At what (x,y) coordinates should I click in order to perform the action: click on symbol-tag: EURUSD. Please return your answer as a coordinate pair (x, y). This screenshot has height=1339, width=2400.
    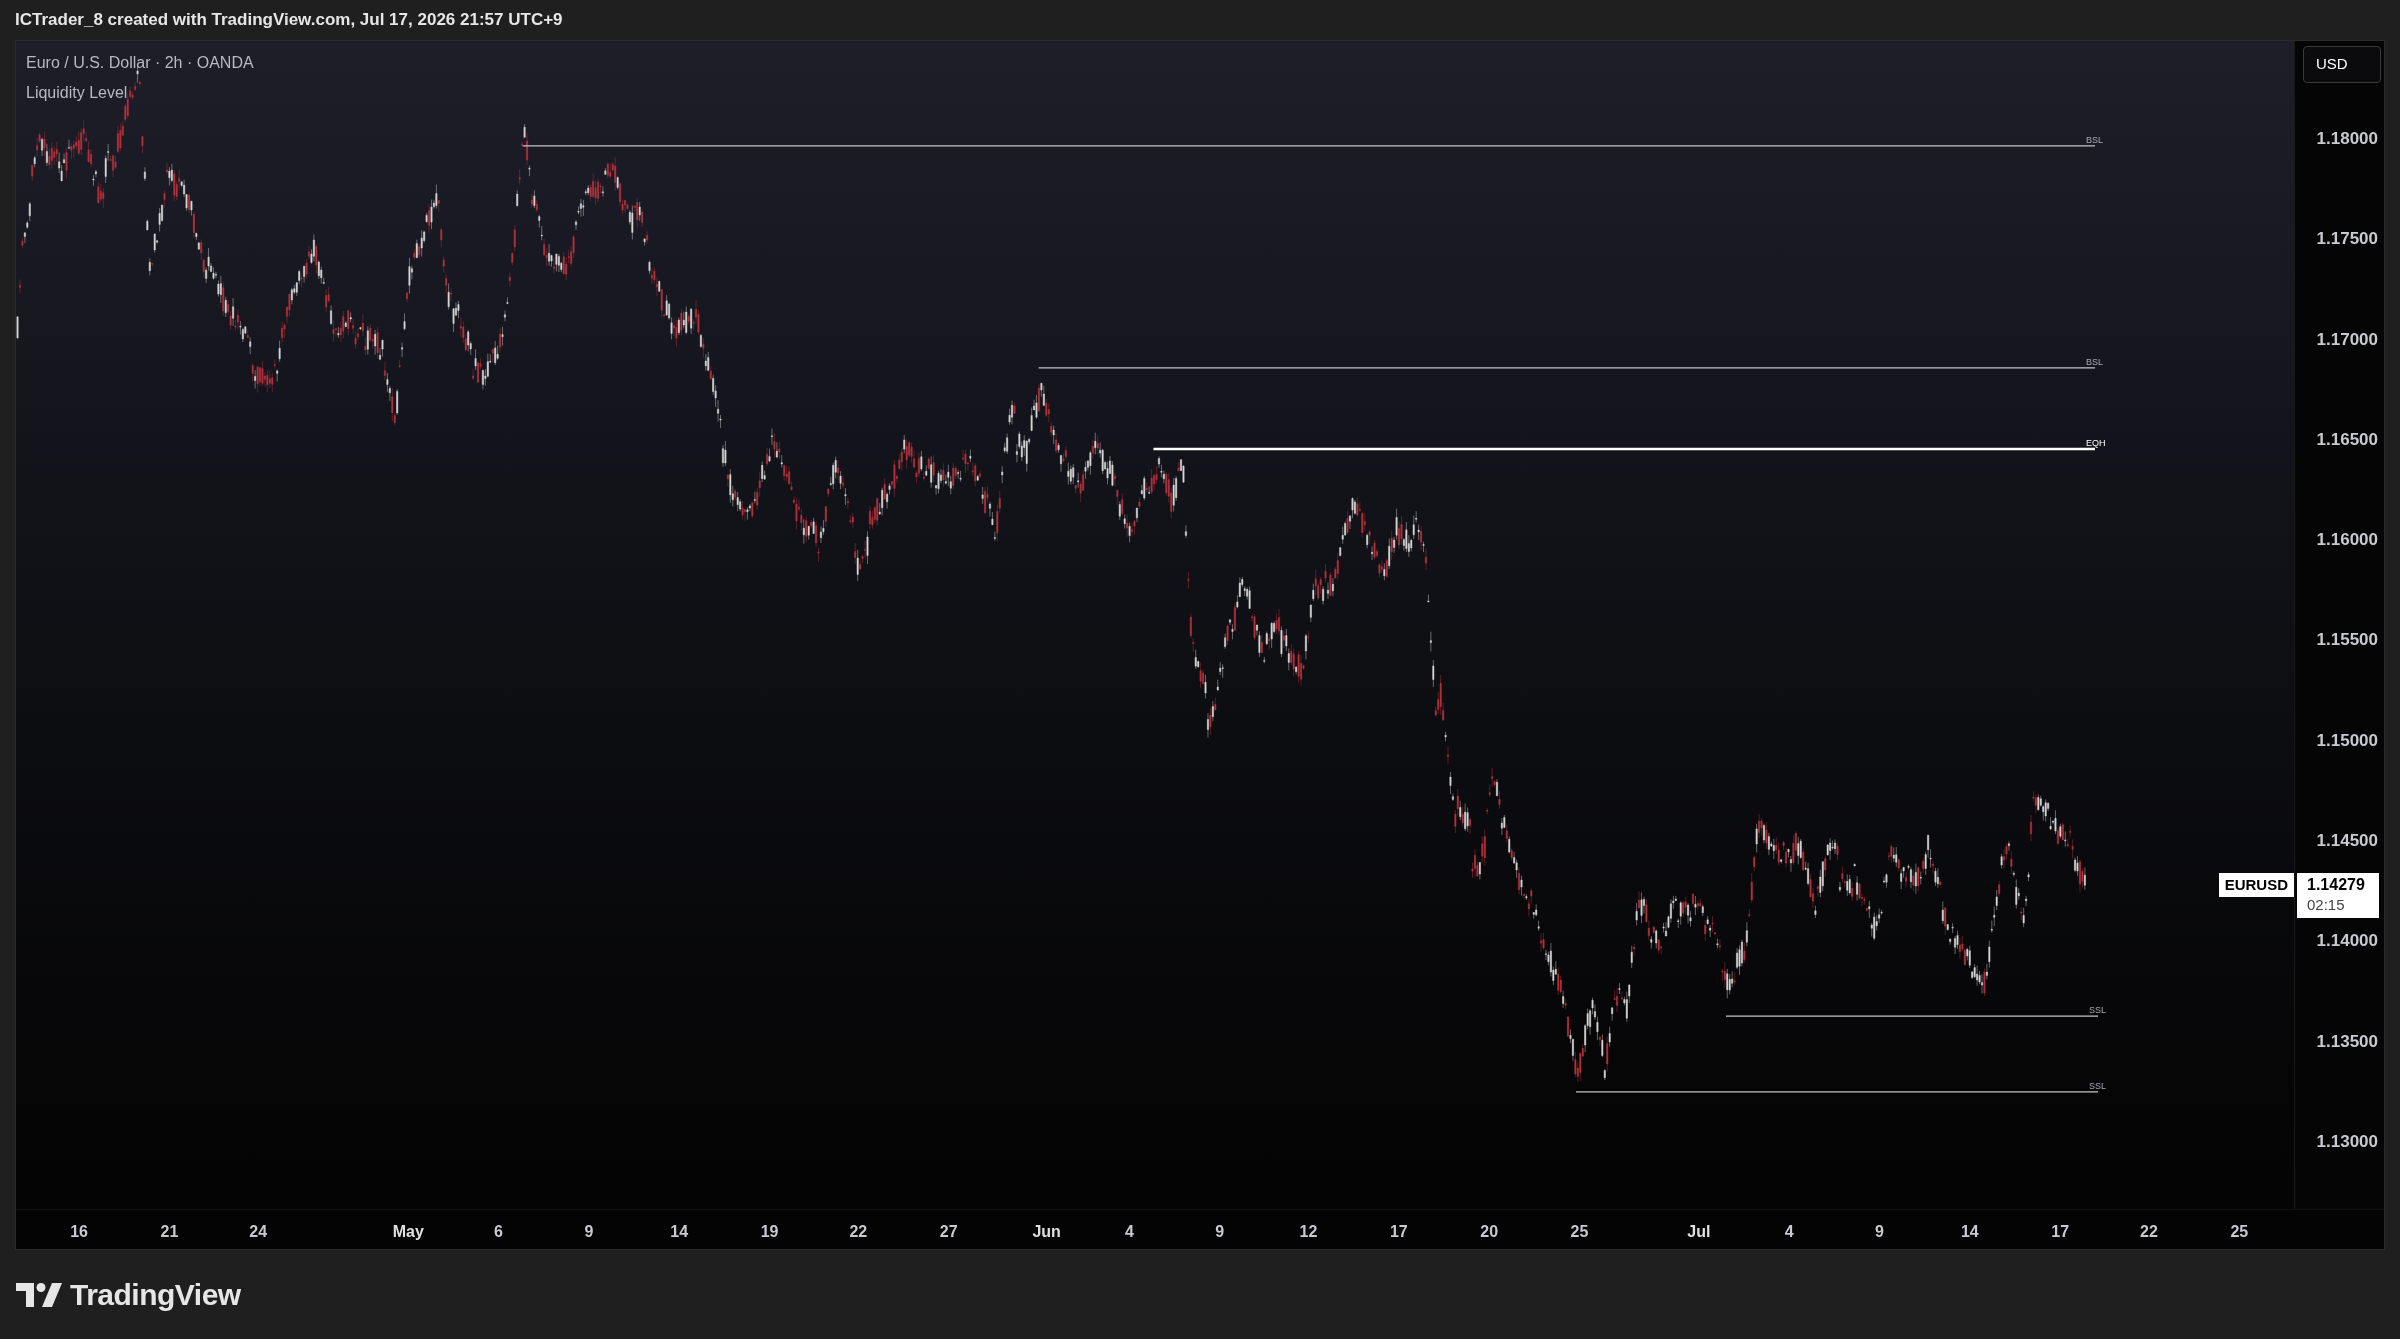
    Looking at the image, I should click on (2256, 885).